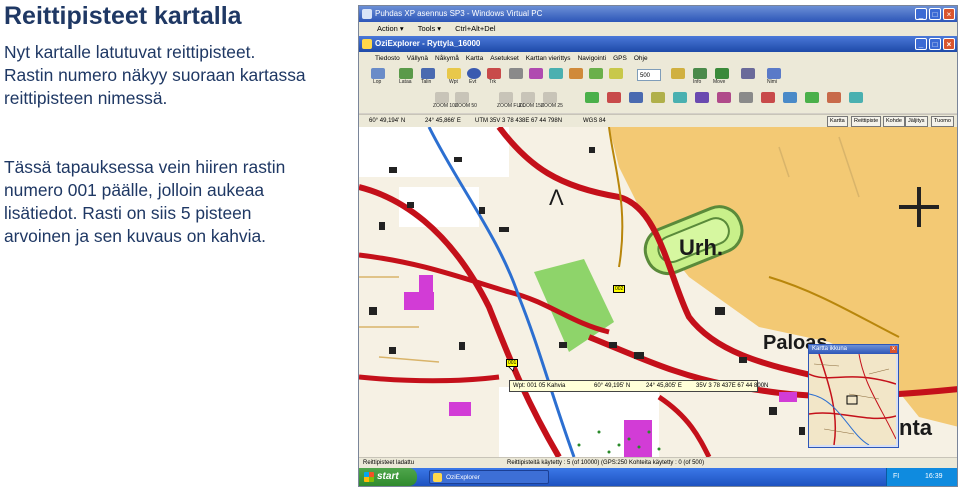  What do you see at coordinates (367, 14) in the screenshot?
I see `virtual-pc-icon` at bounding box center [367, 14].